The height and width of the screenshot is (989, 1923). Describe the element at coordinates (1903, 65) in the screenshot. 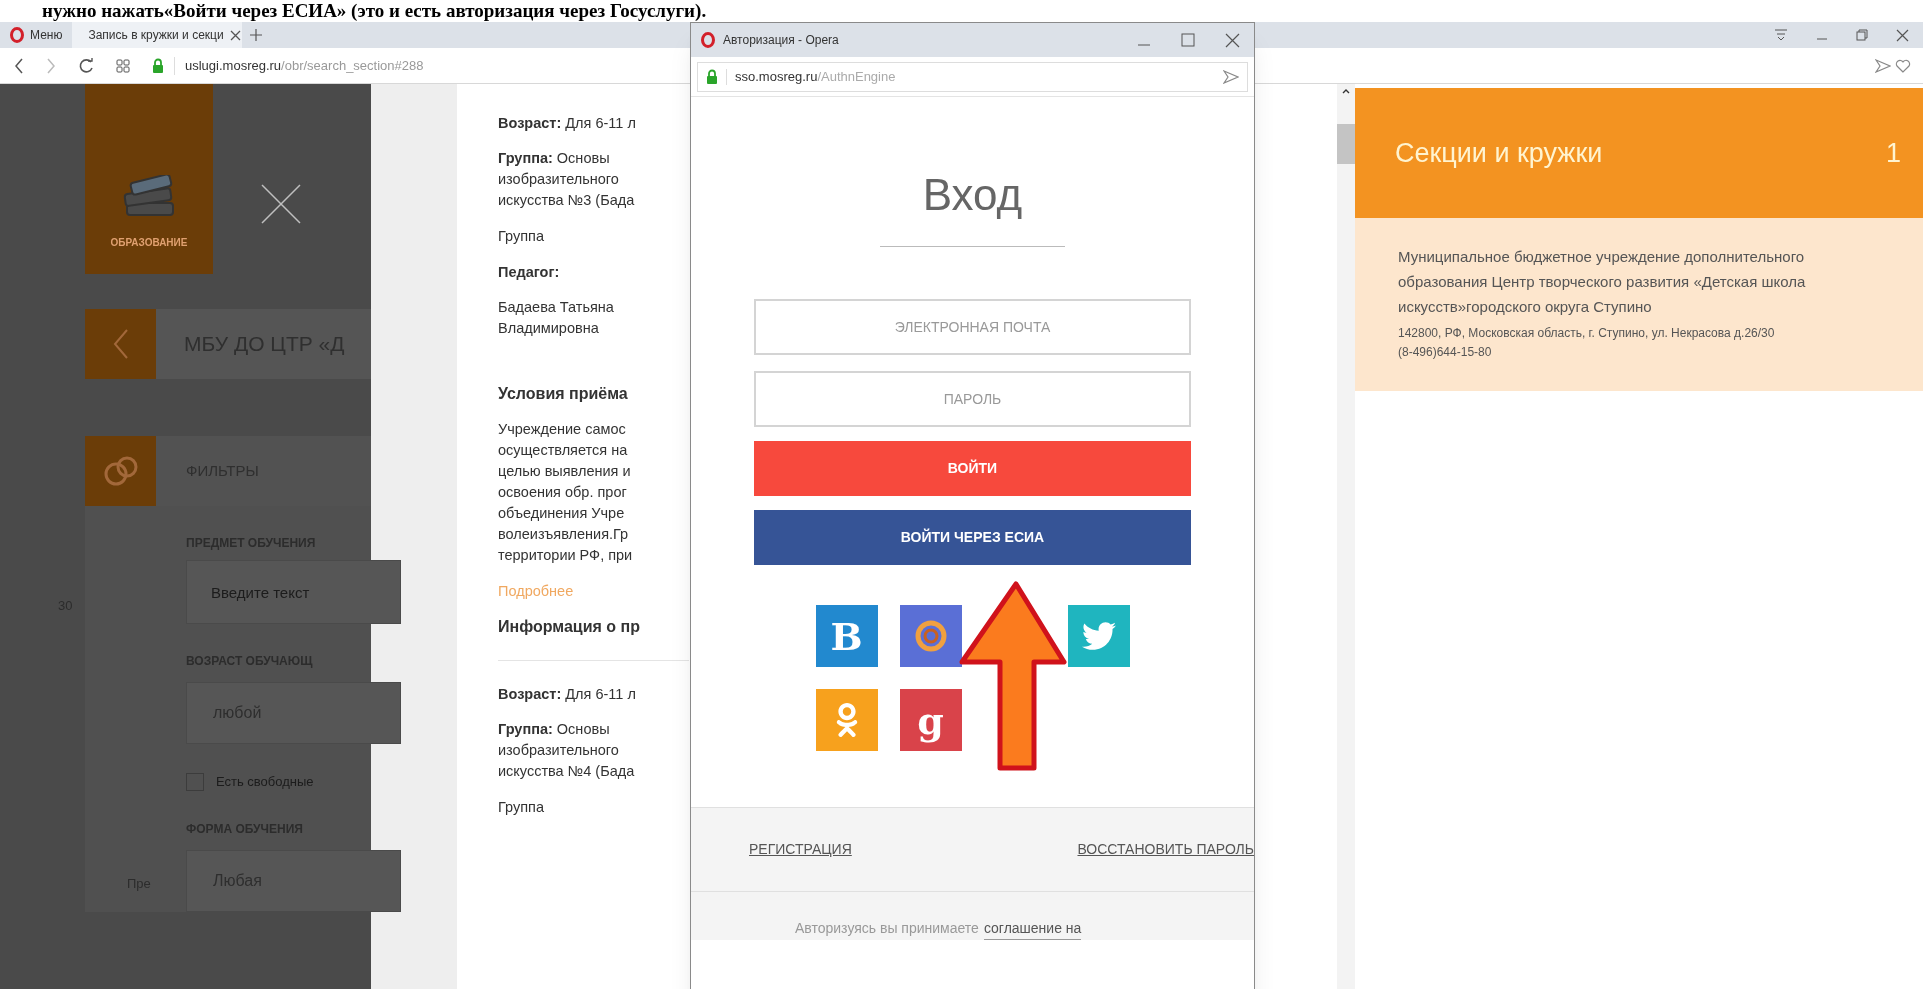

I see `heart-icon` at that location.